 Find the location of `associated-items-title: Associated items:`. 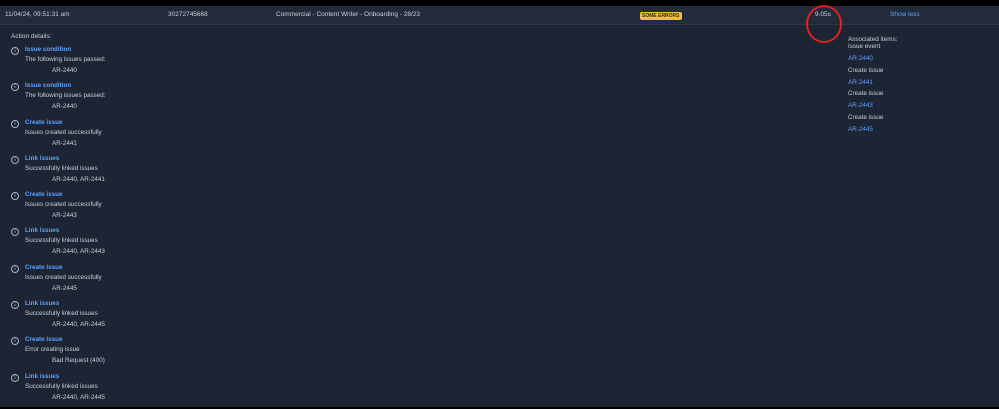

associated-items-title: Associated items: is located at coordinates (873, 39).